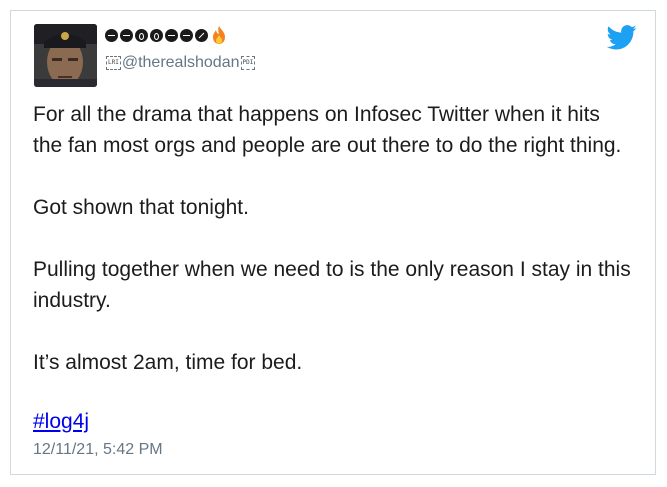 Image resolution: width=667 pixels, height=487 pixels. What do you see at coordinates (98, 450) in the screenshot?
I see `tweet-timestamp: 12/11/21, 5:42 PM` at bounding box center [98, 450].